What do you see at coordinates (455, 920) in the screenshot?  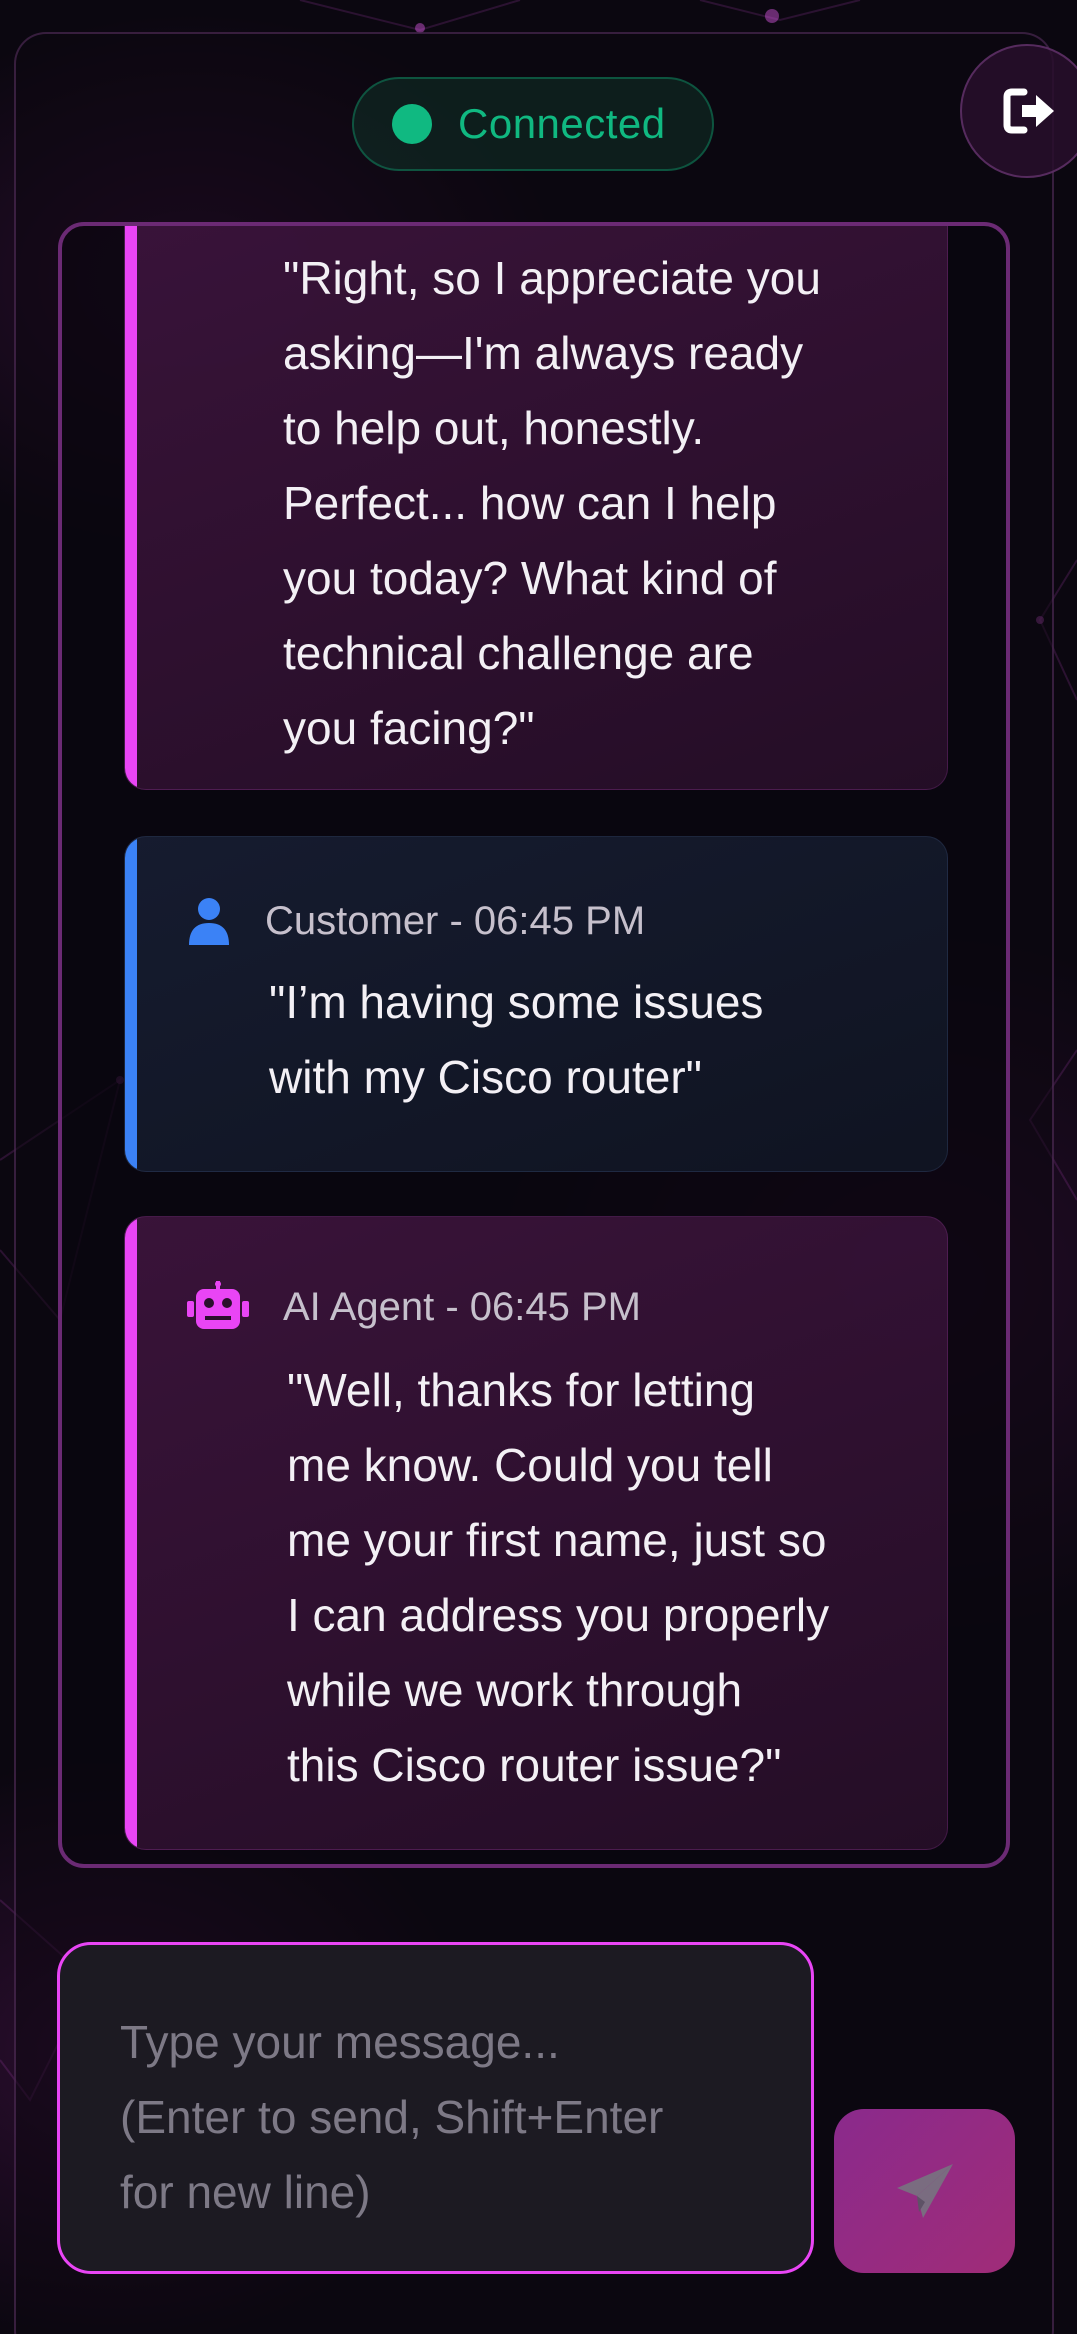 I see `message-meta: Customer - 06:45 PM` at bounding box center [455, 920].